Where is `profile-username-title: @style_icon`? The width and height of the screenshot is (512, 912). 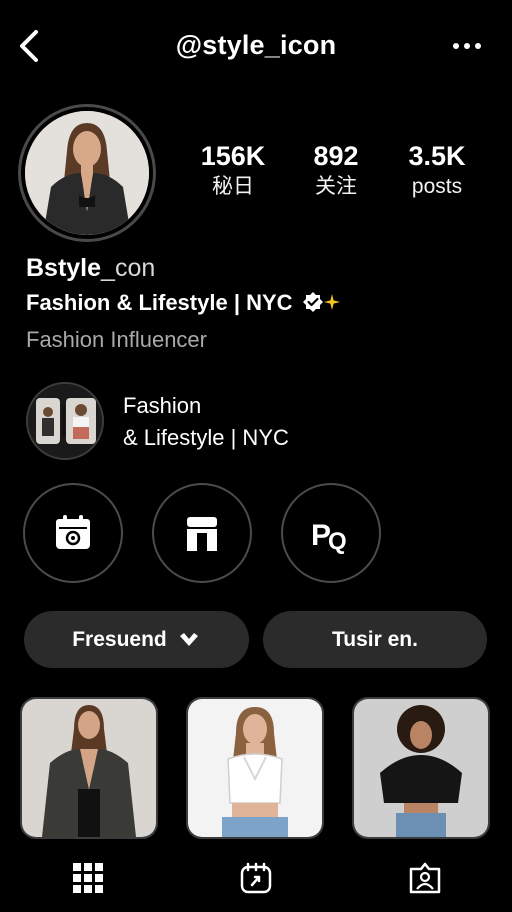
profile-username-title: @style_icon is located at coordinates (256, 45).